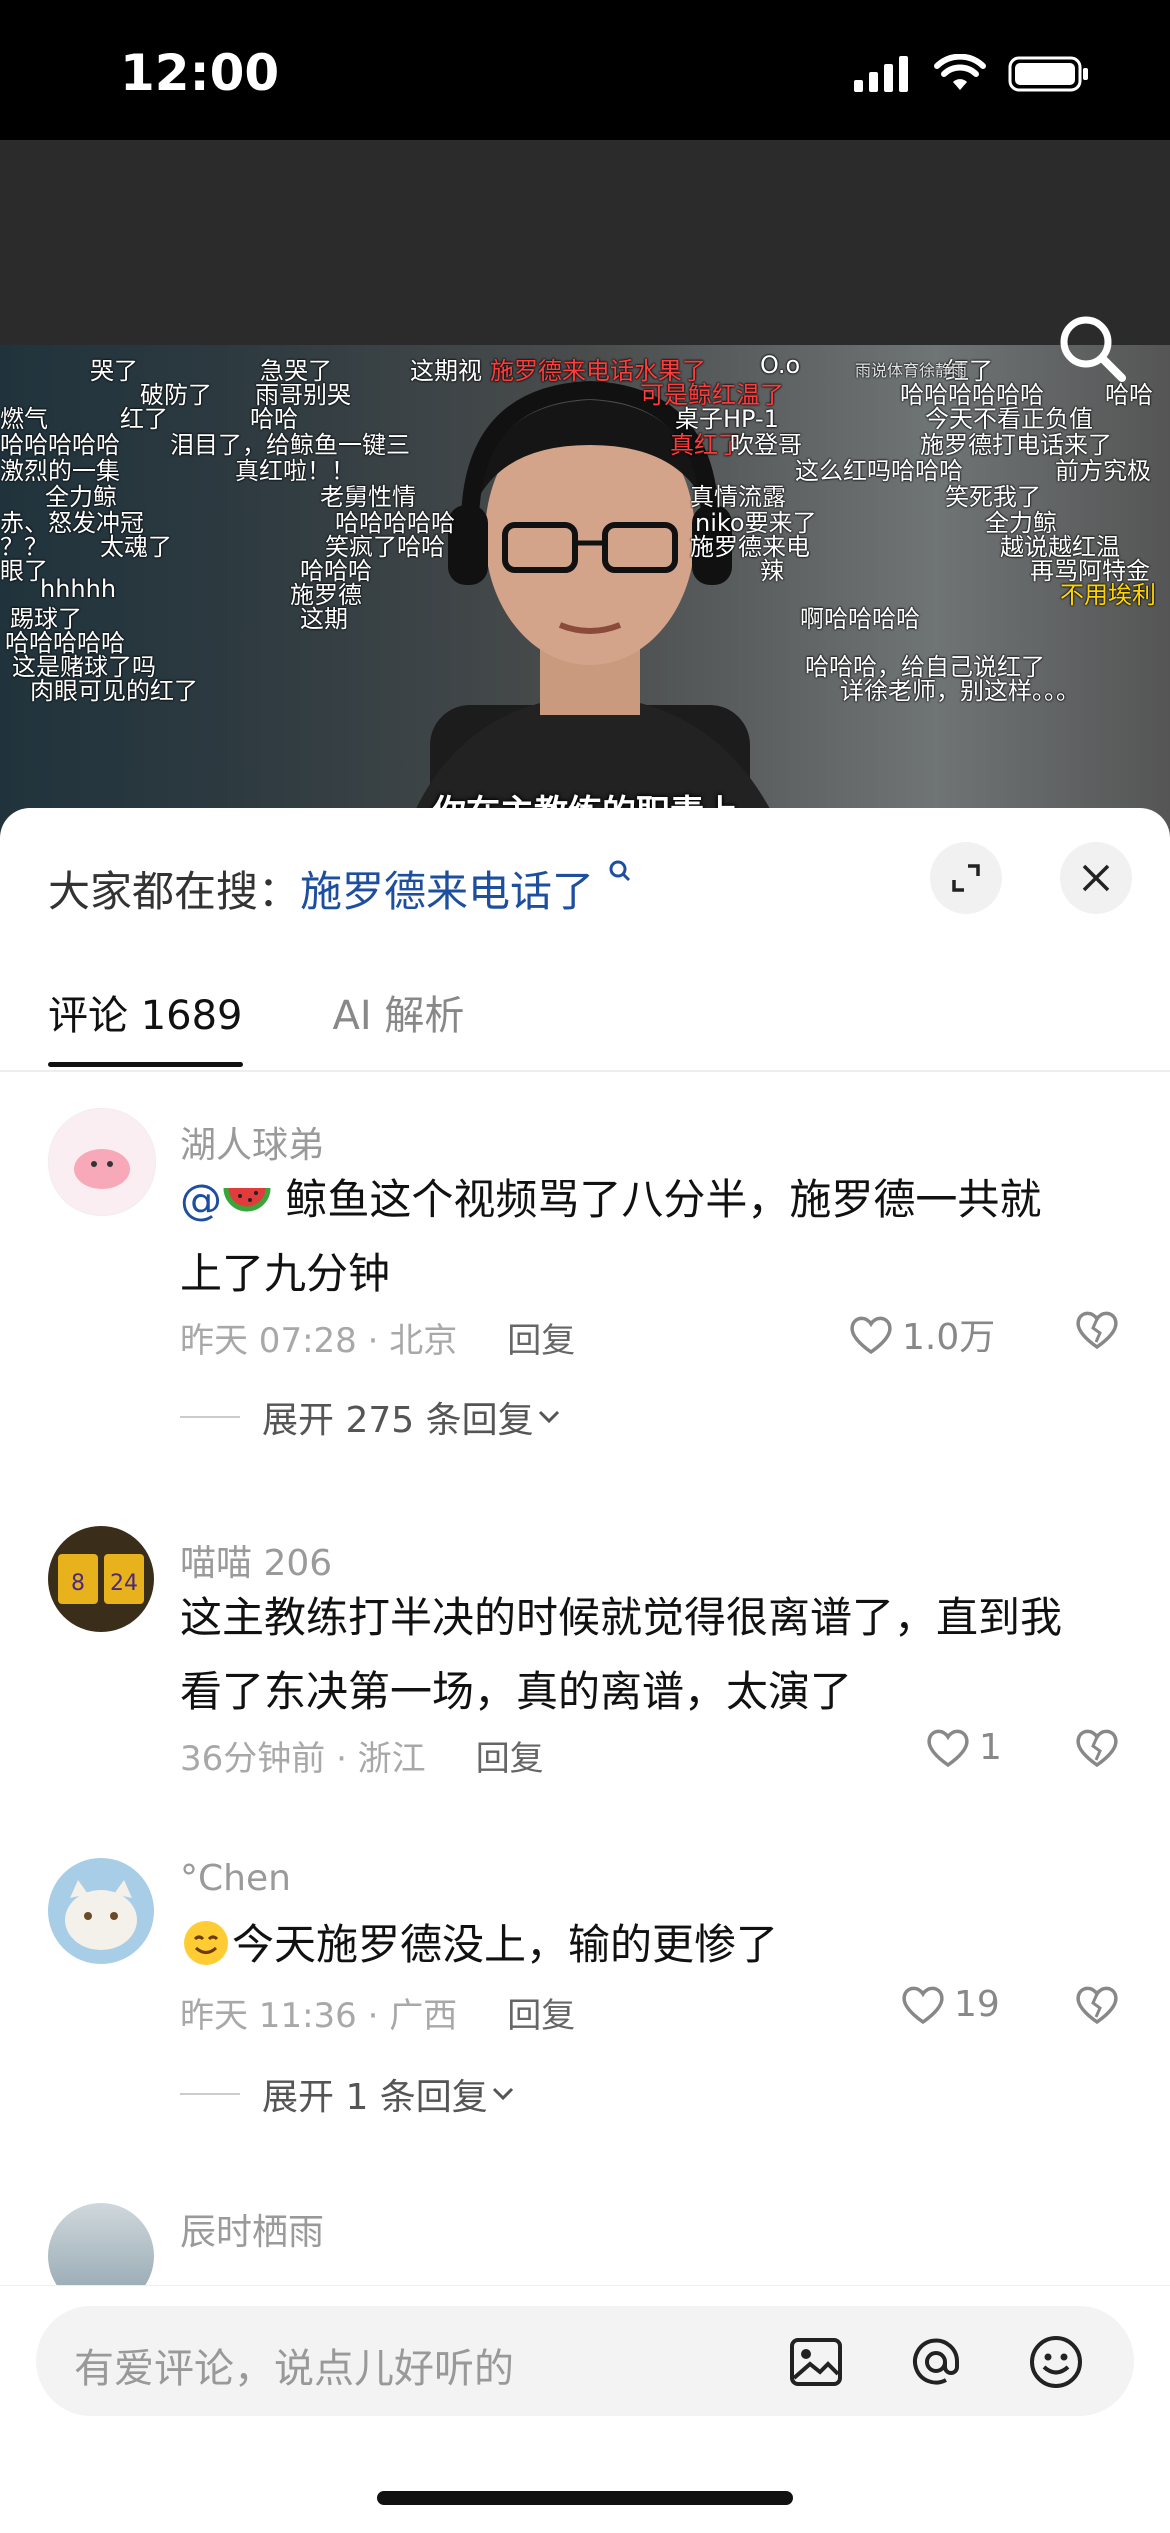 The width and height of the screenshot is (1170, 2533). I want to click on comment-mention: @, so click(201, 1199).